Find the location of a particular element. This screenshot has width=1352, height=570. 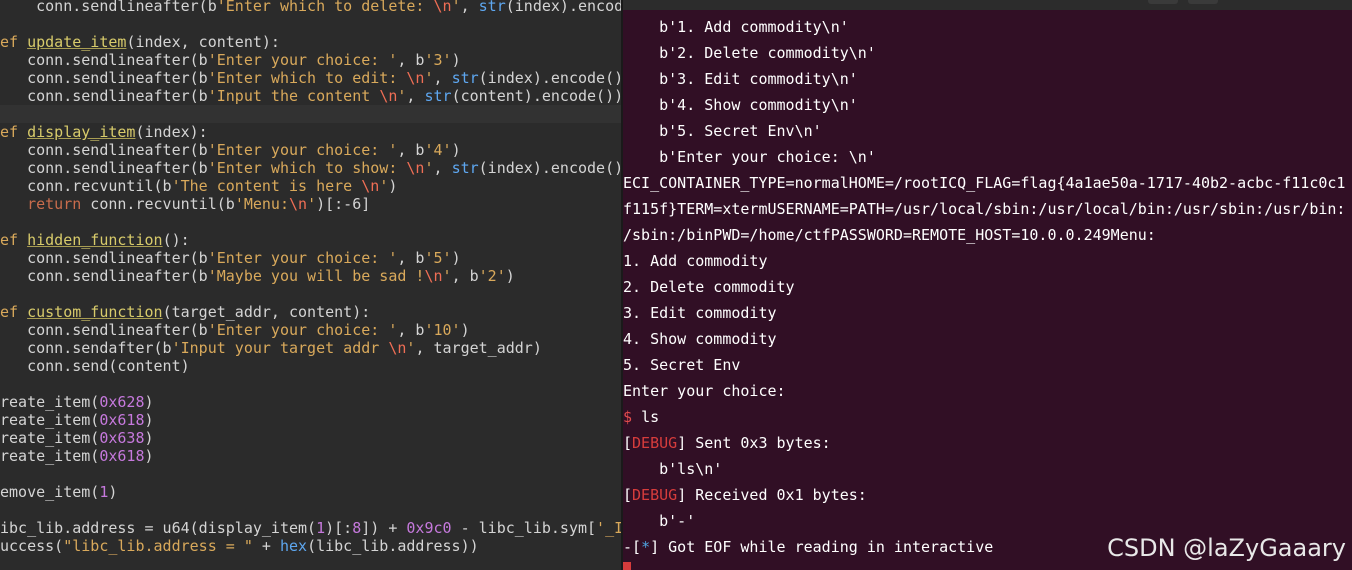

terminal-line: [DEBUG] Received 0x1 bytes: is located at coordinates (745, 495).